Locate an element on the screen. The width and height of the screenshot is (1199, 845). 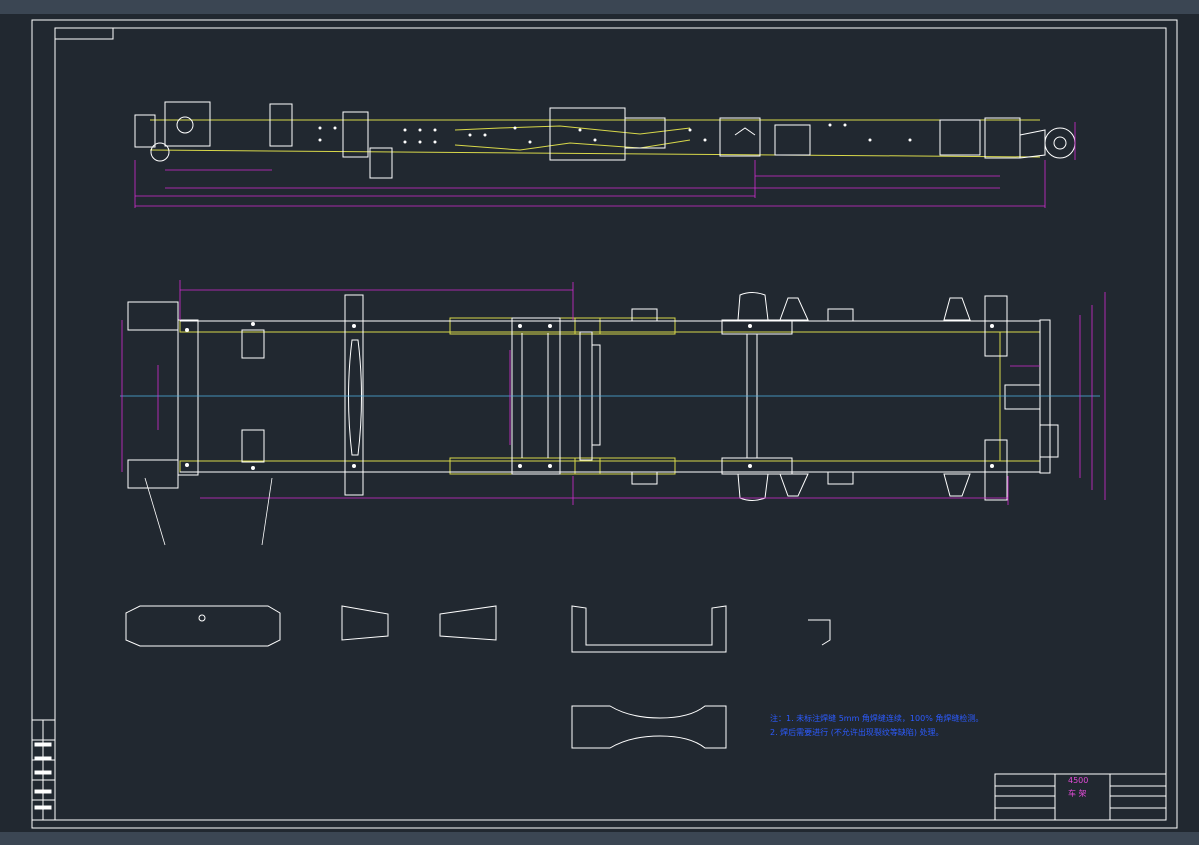
bottom-status-strip is located at coordinates (599, 838).